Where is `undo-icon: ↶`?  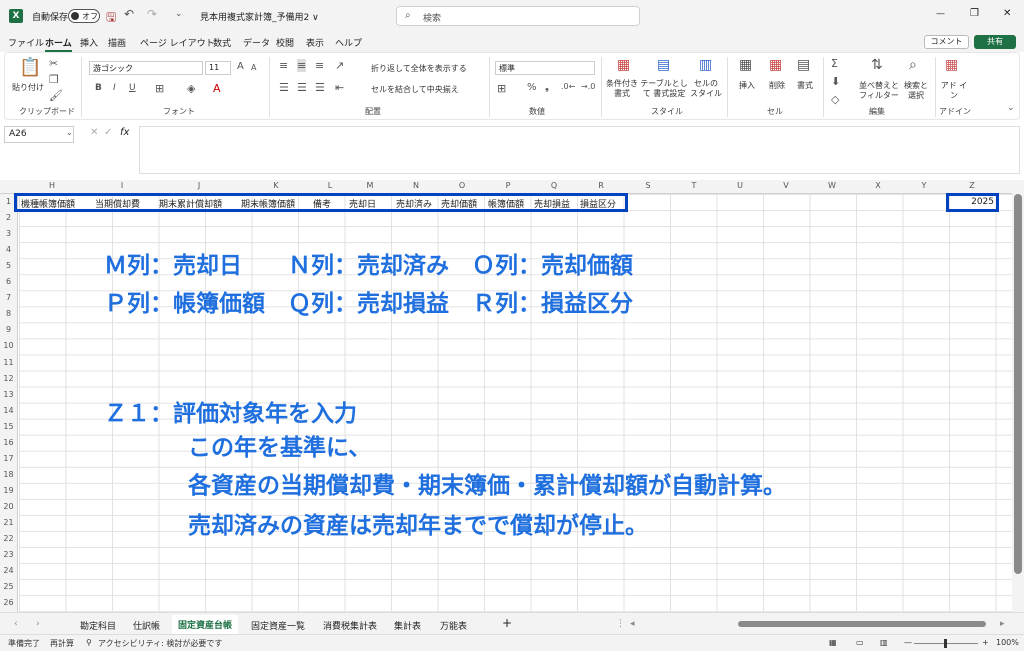
undo-icon: ↶ is located at coordinates (129, 14).